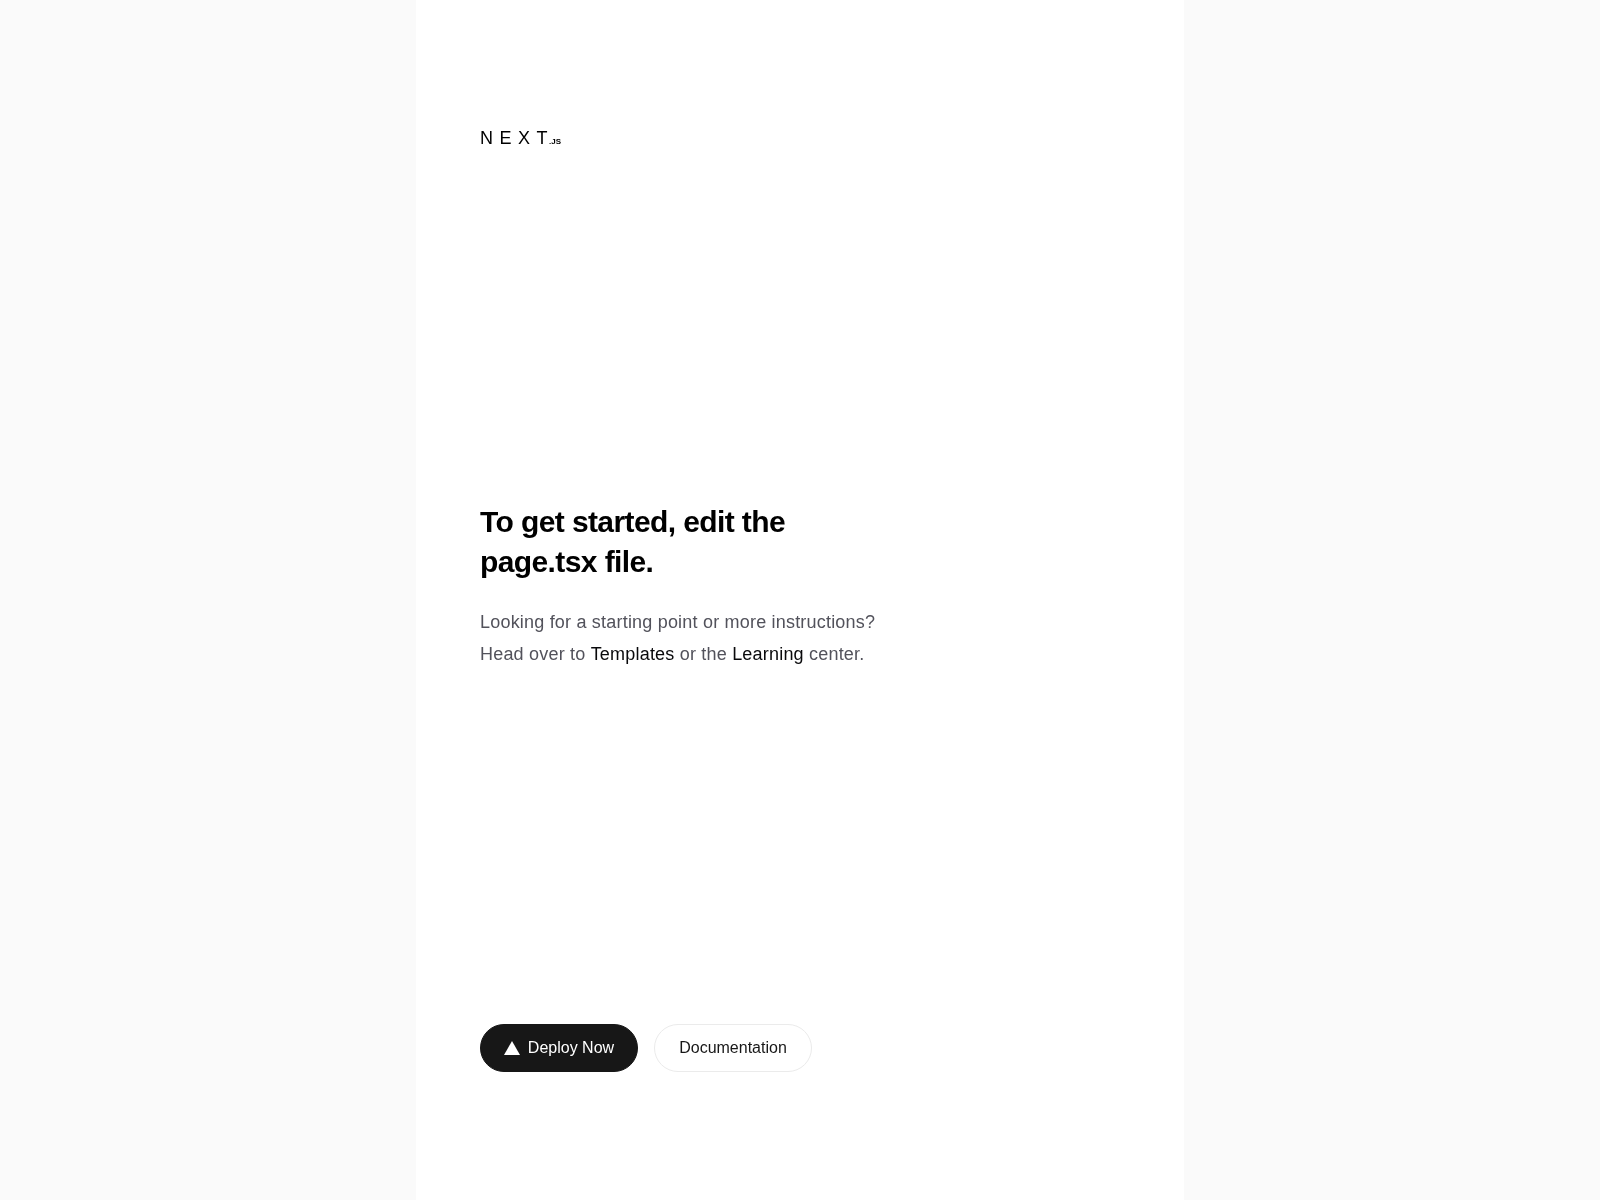 Image resolution: width=1600 pixels, height=1200 pixels. Describe the element at coordinates (768, 654) in the screenshot. I see `inline-link: Learning` at that location.